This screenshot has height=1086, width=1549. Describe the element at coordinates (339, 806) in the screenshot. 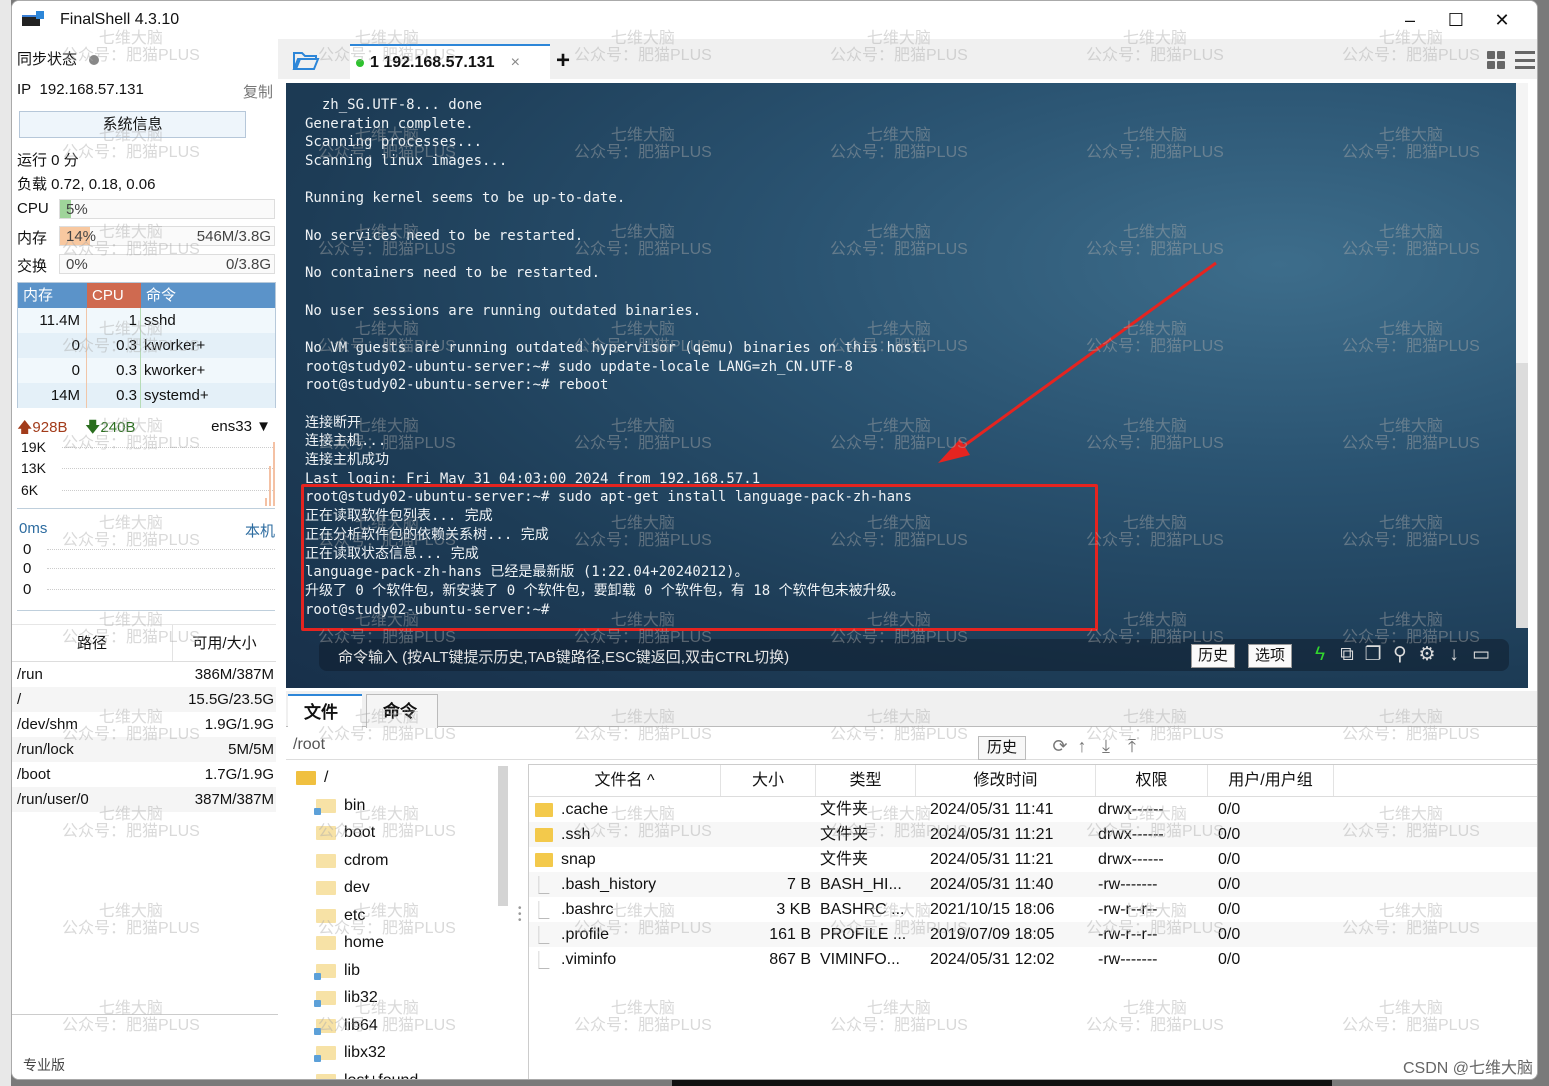

I see `tree-item: bin` at that location.